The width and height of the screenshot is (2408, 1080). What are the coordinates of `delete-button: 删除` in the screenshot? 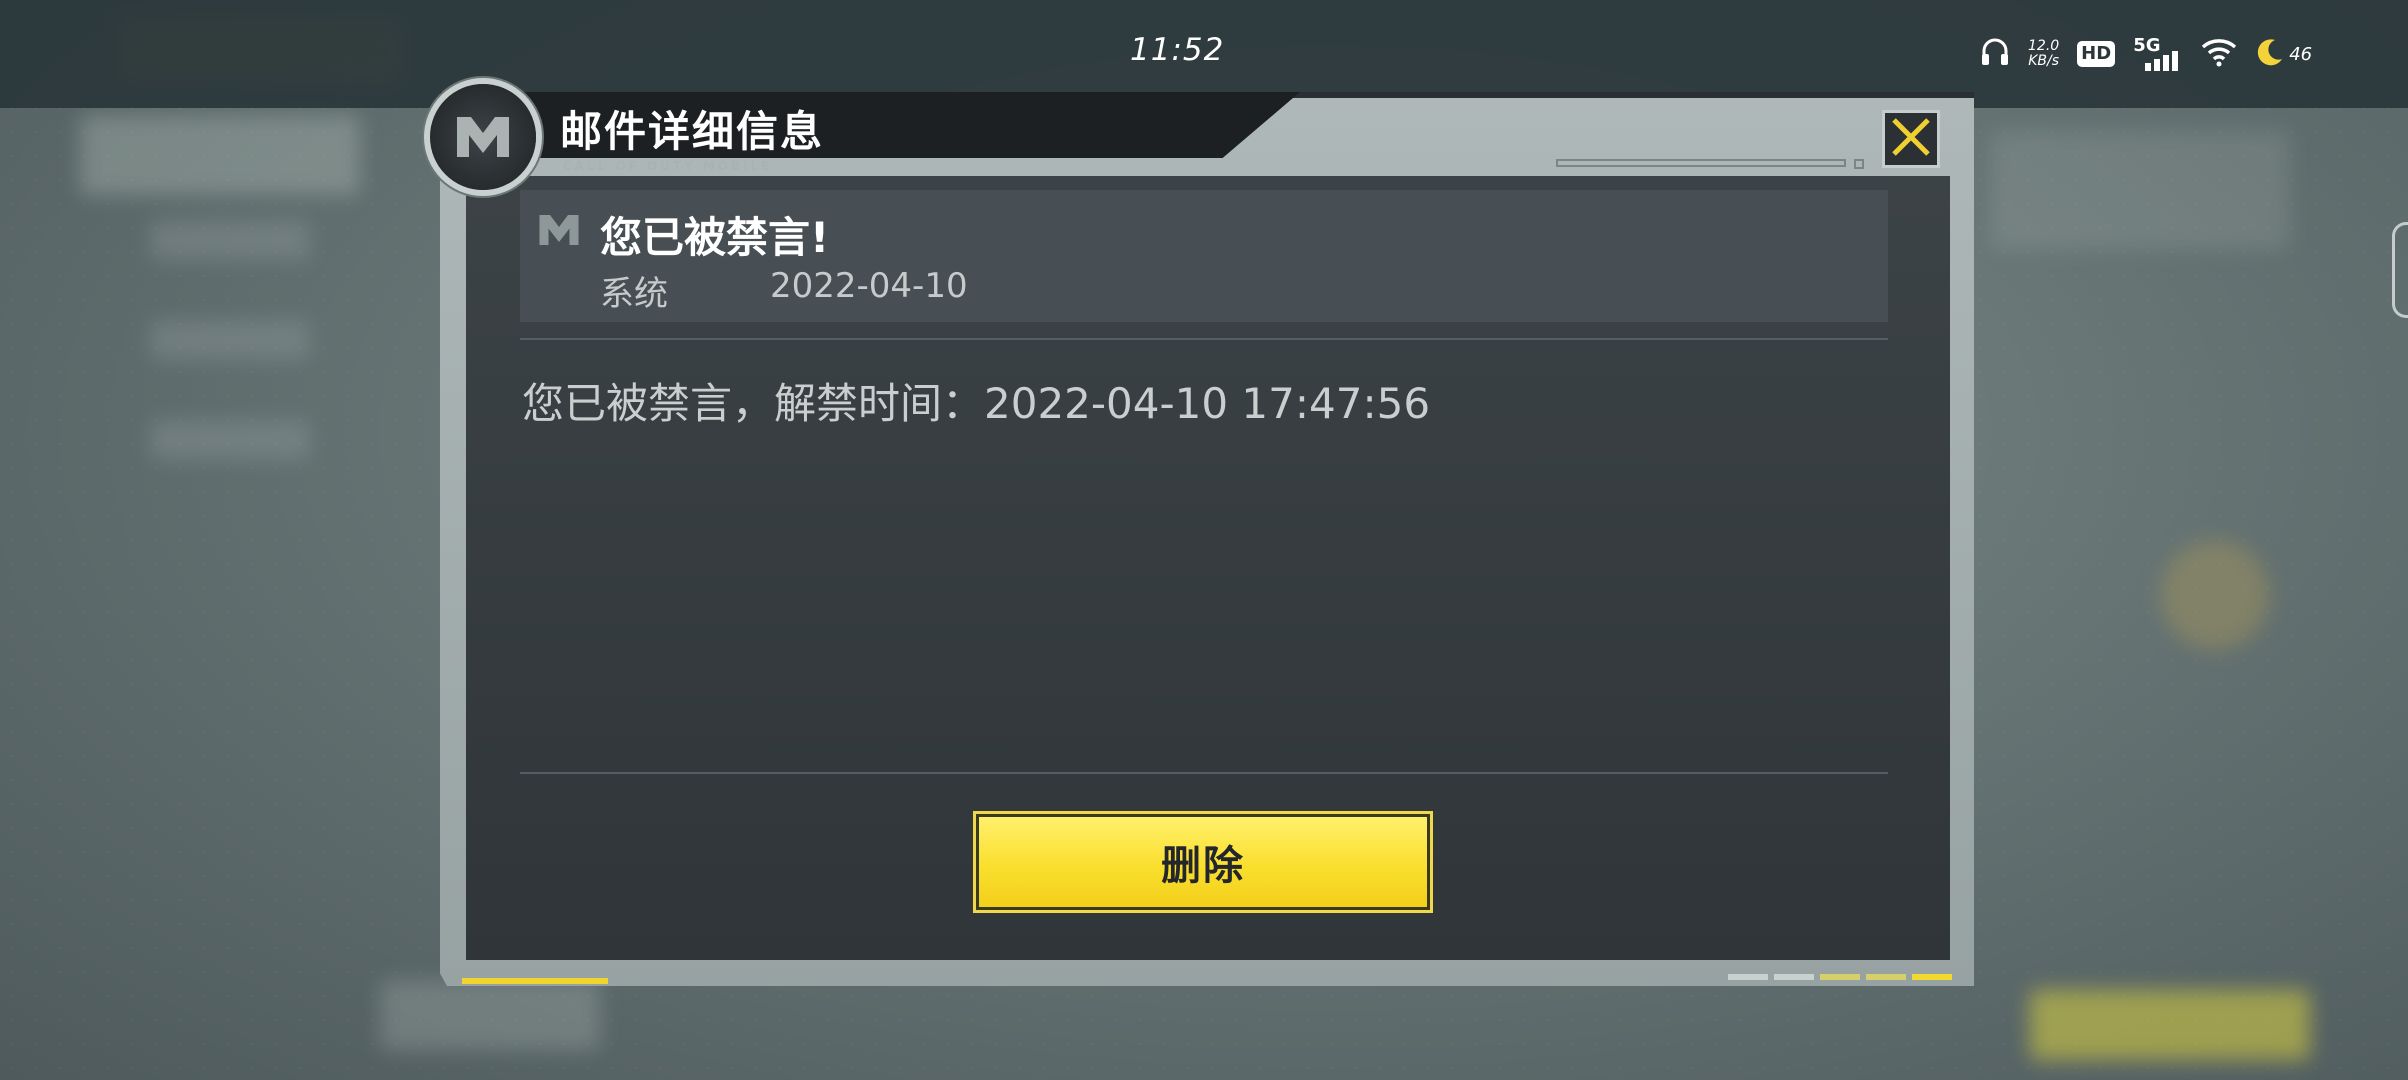 It's located at (1203, 862).